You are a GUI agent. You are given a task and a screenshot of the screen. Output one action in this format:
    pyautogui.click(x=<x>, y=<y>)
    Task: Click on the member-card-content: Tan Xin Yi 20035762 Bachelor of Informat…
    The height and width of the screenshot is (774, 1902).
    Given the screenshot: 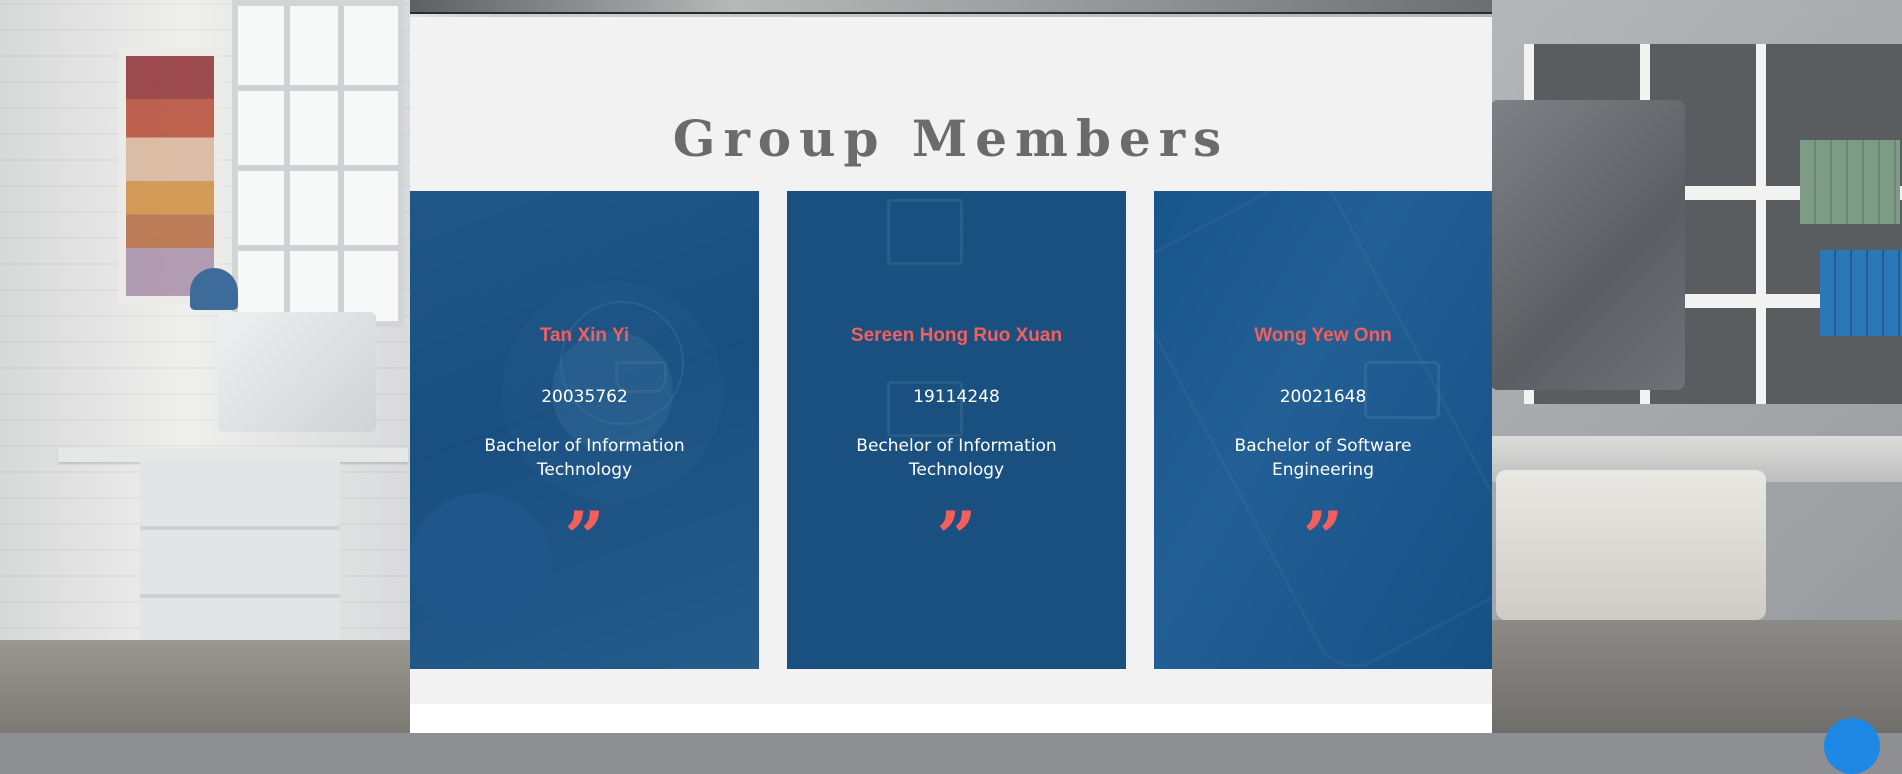 What is the action you would take?
    pyautogui.click(x=584, y=430)
    